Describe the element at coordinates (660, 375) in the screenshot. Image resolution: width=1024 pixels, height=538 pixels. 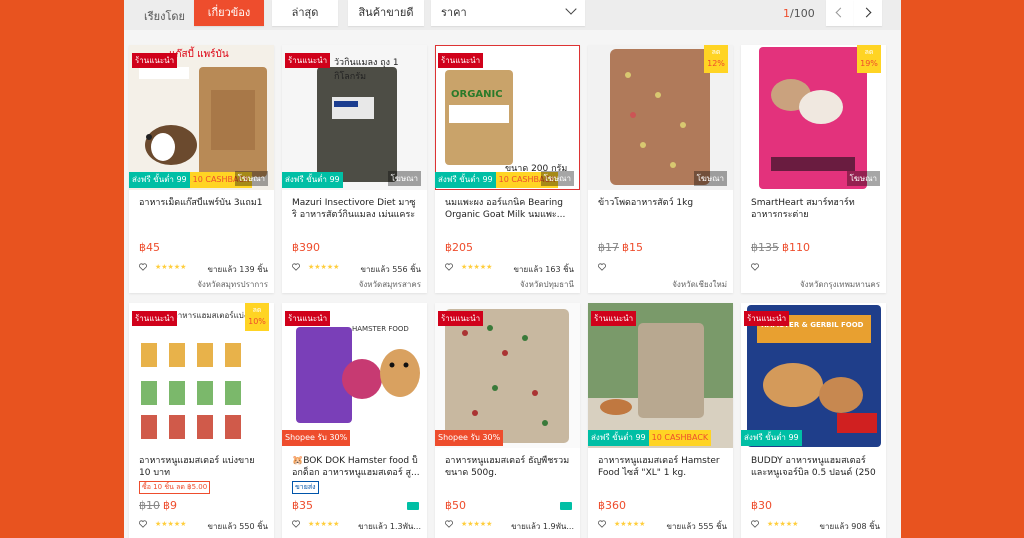
I see `product-image: ร้านแนะนำ ส่งฟรี ขั้นต่ำ 99 10 CASHBACK` at that location.